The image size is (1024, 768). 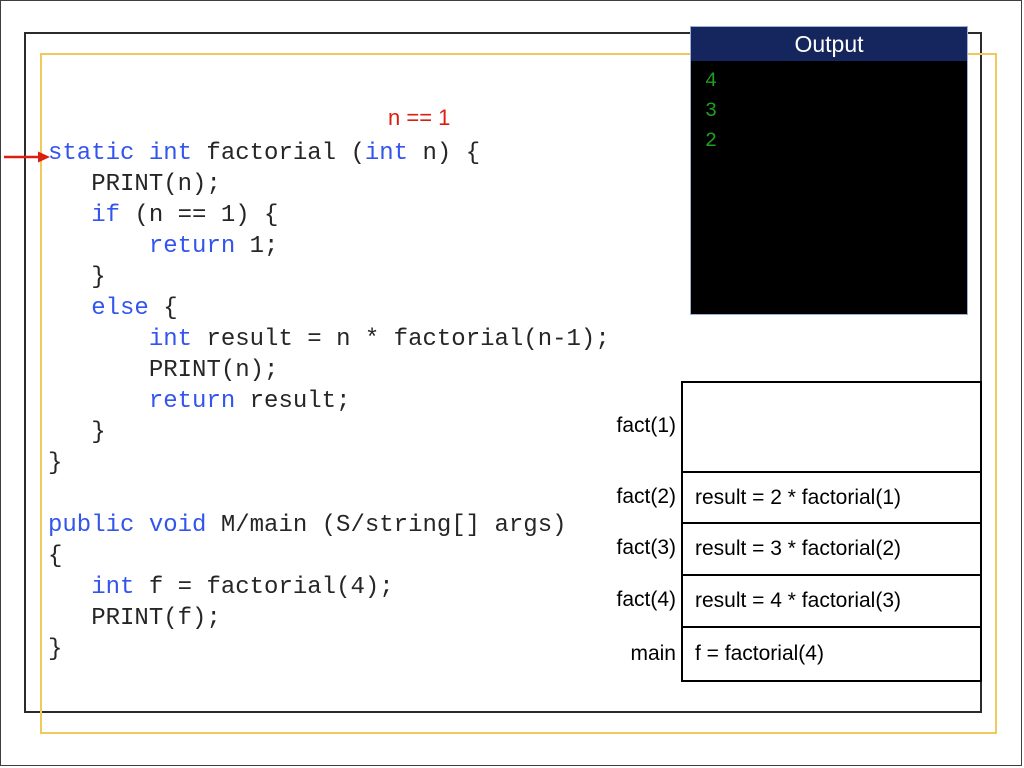 What do you see at coordinates (831, 600) in the screenshot?
I see `call-stack-frame-value: result = 4 * factorial(3)` at bounding box center [831, 600].